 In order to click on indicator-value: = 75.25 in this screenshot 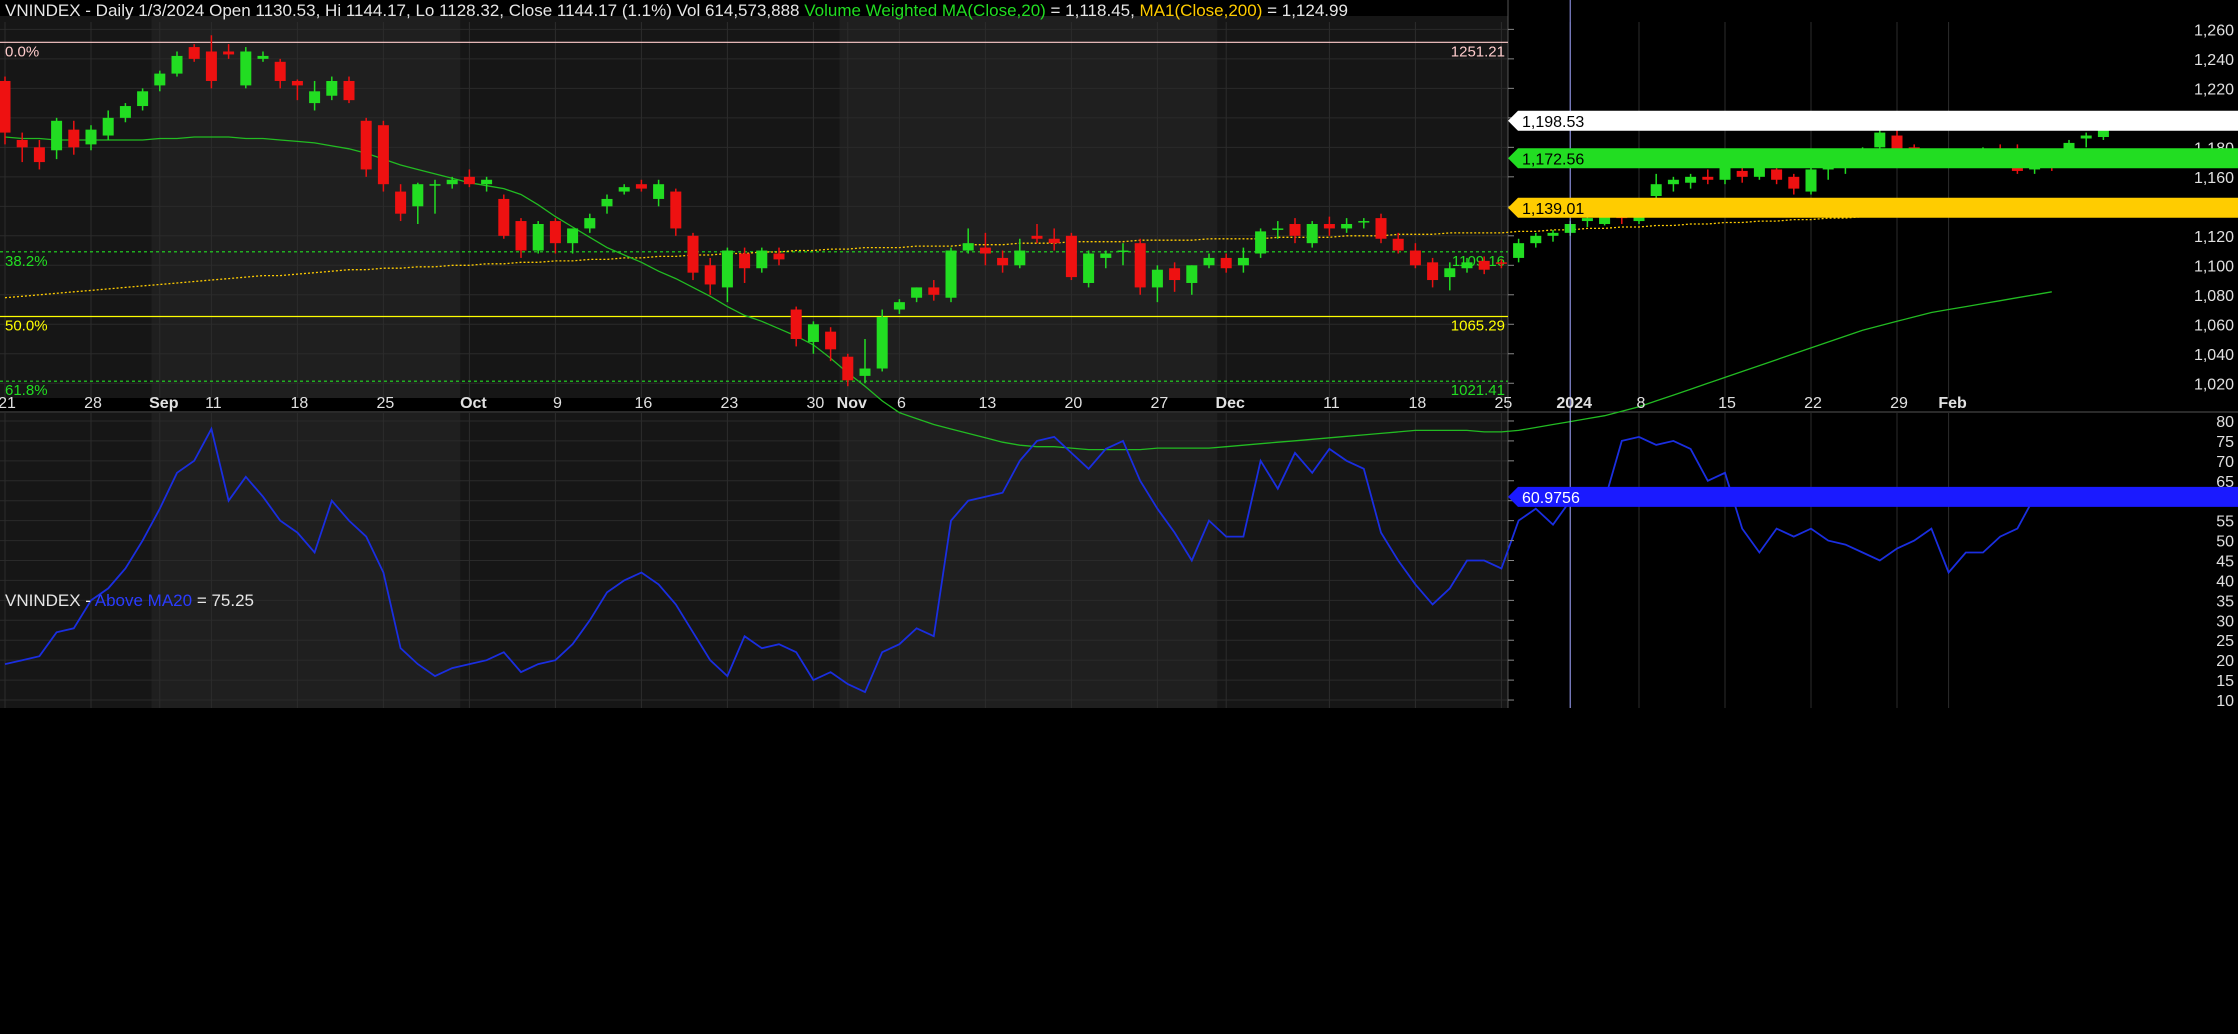, I will do `click(223, 600)`.